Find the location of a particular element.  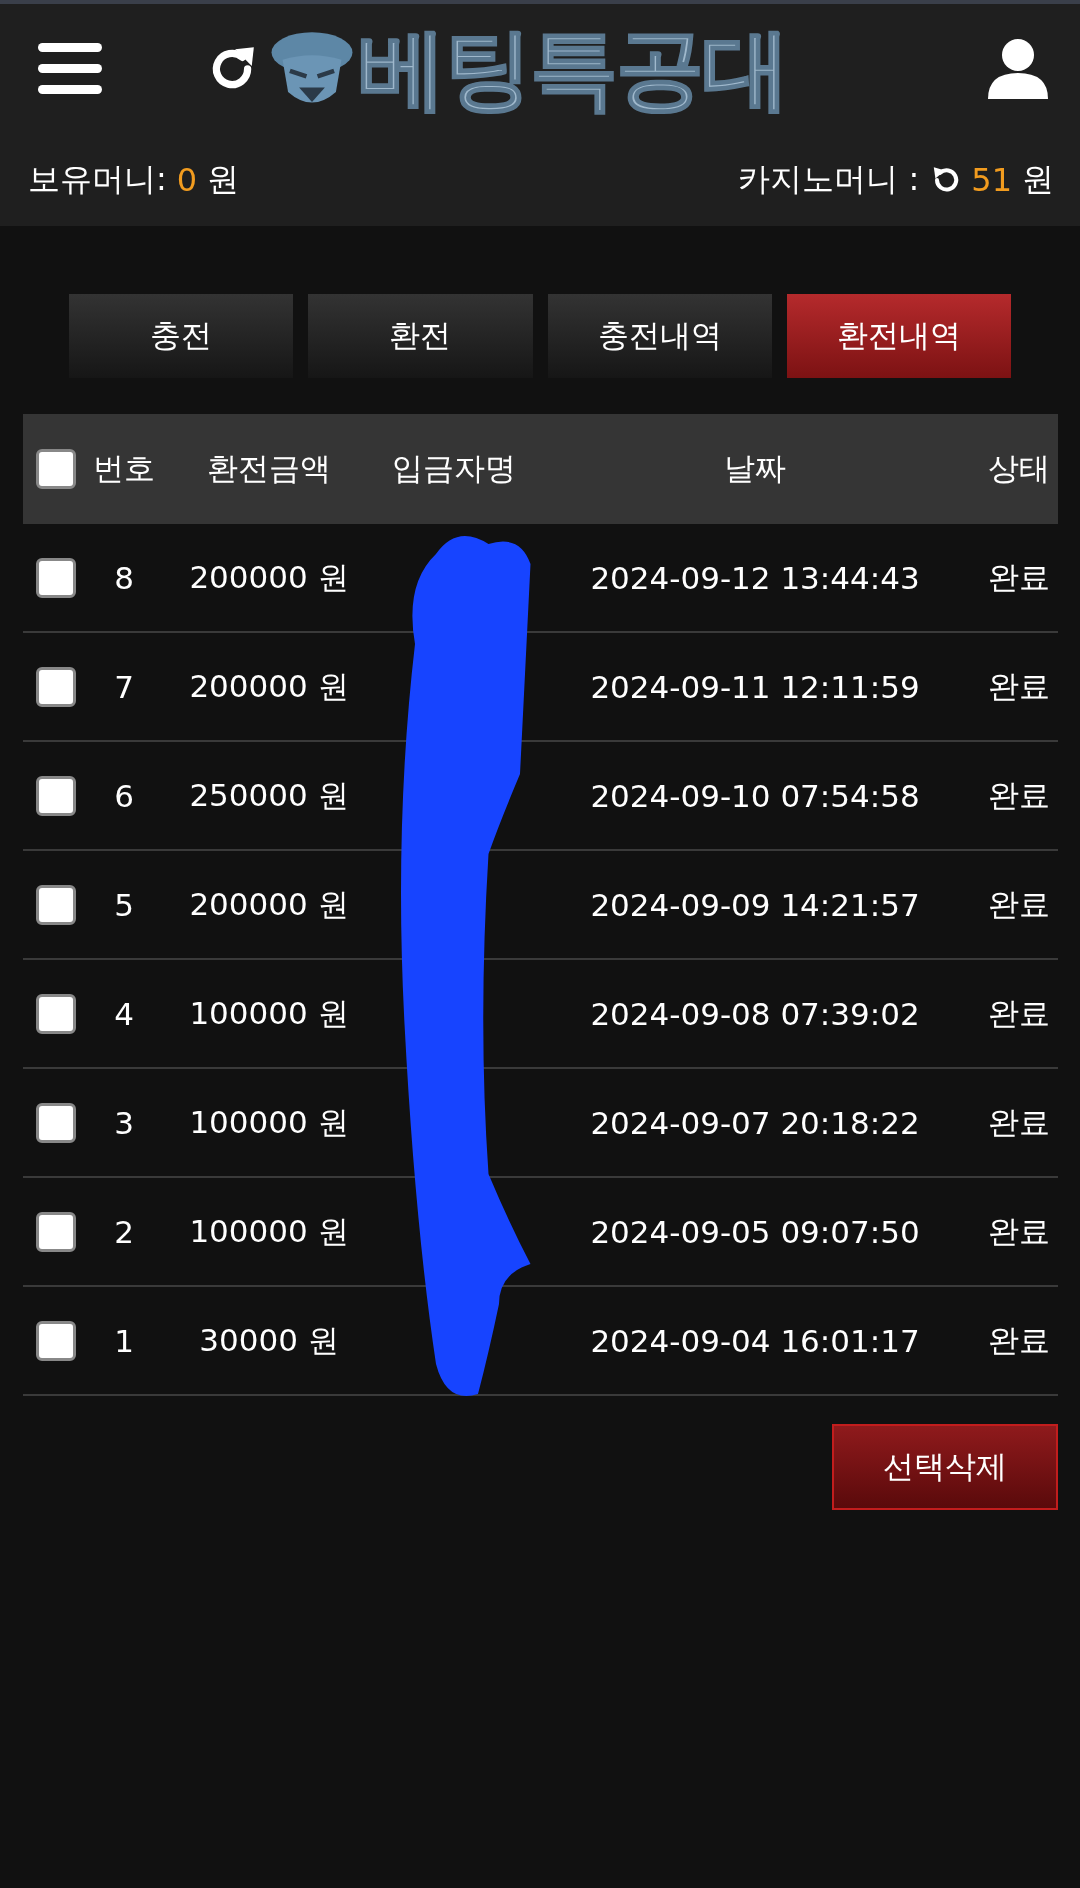

balance-value: 0 is located at coordinates (187, 180).